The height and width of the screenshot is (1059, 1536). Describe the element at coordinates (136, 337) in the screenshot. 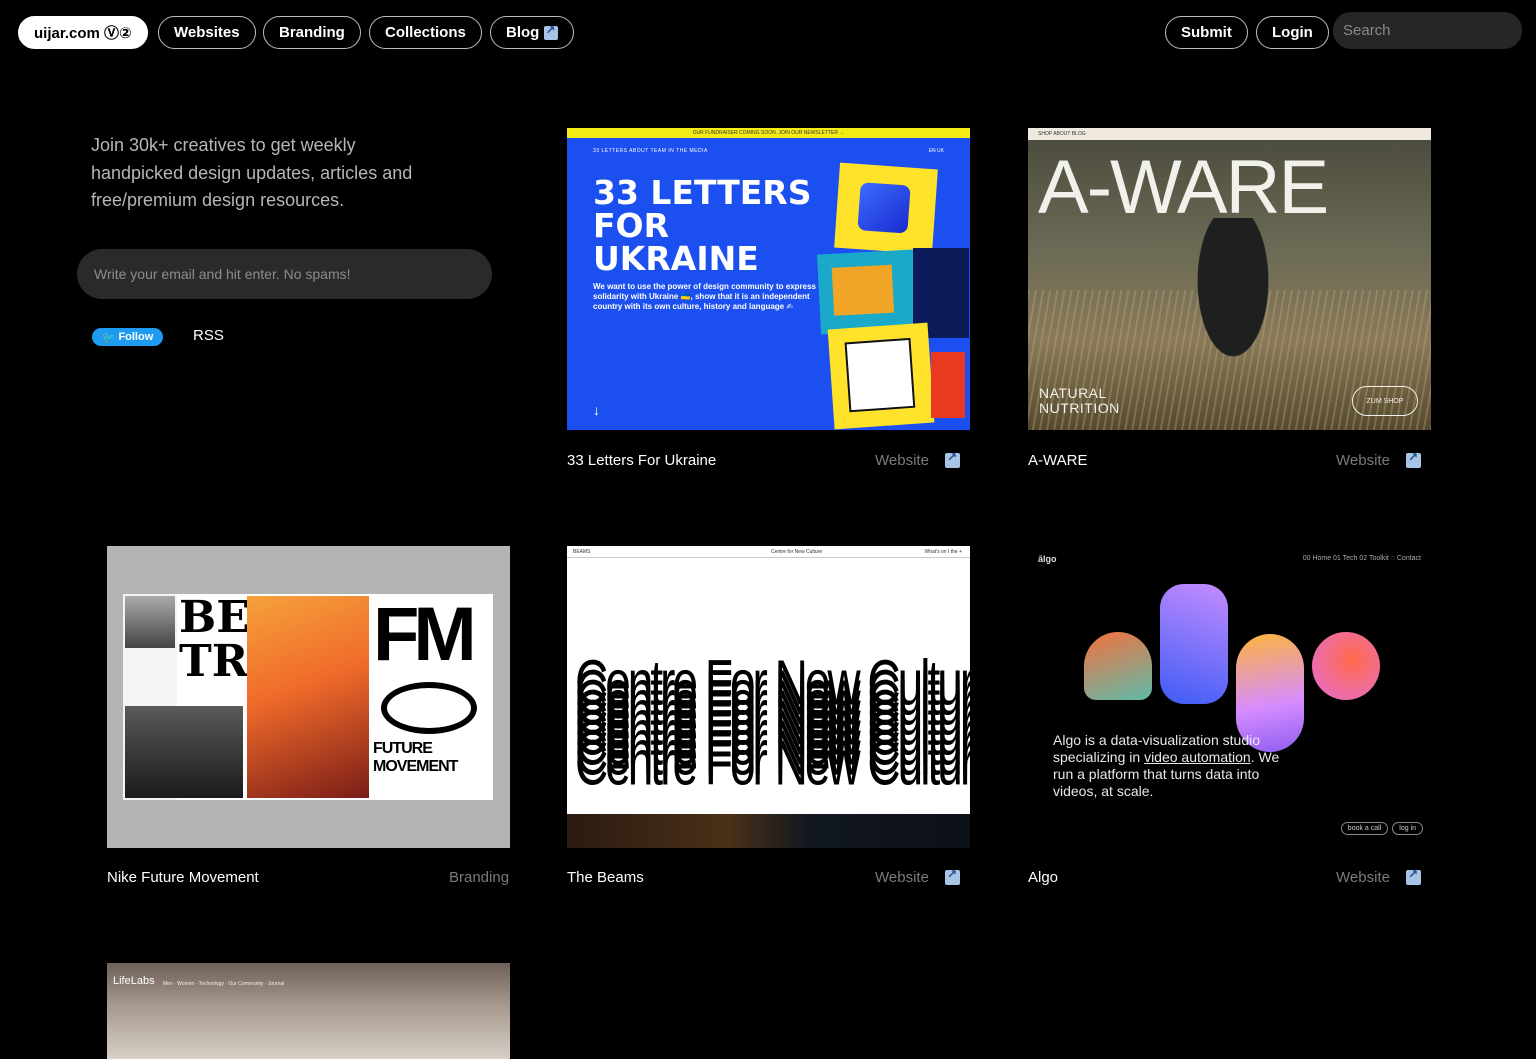

I see `follow-label: Follow` at that location.